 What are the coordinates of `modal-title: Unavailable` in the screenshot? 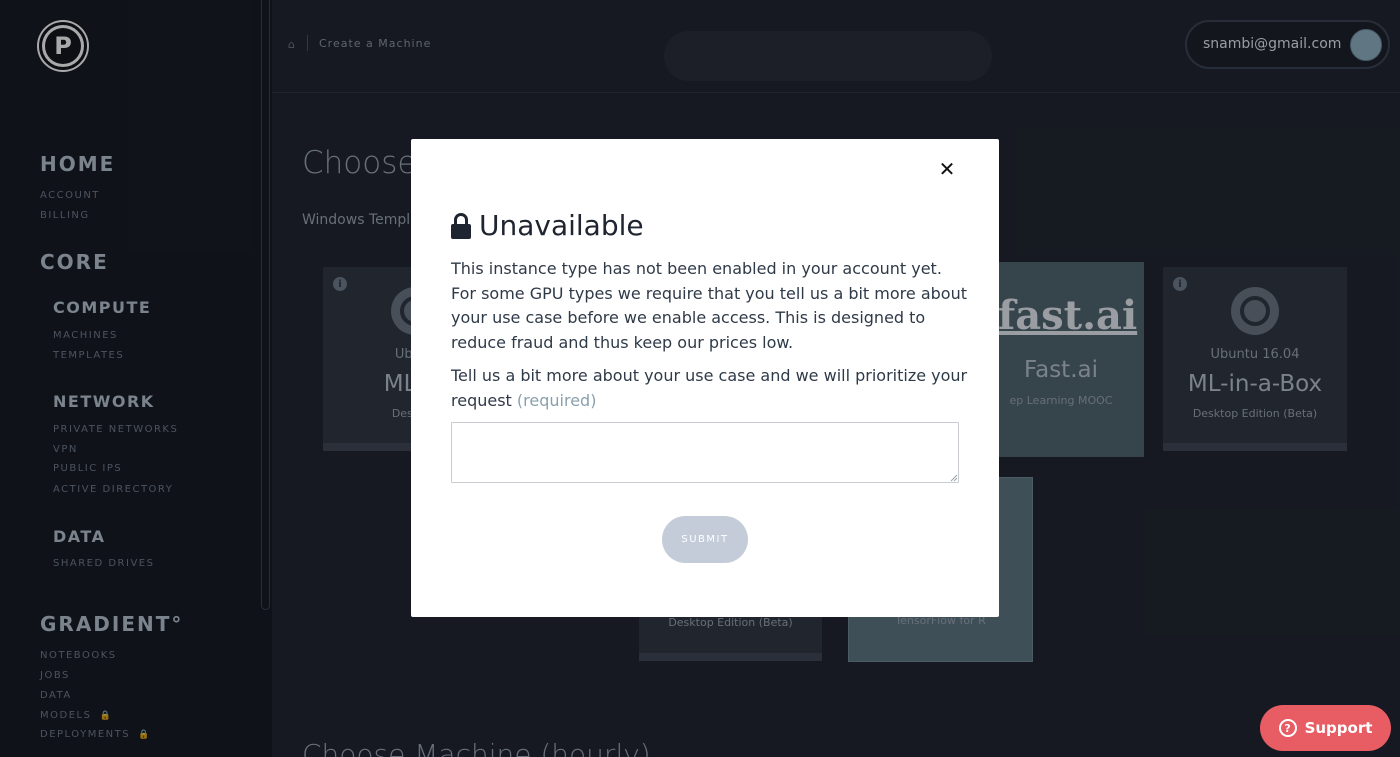 It's located at (547, 225).